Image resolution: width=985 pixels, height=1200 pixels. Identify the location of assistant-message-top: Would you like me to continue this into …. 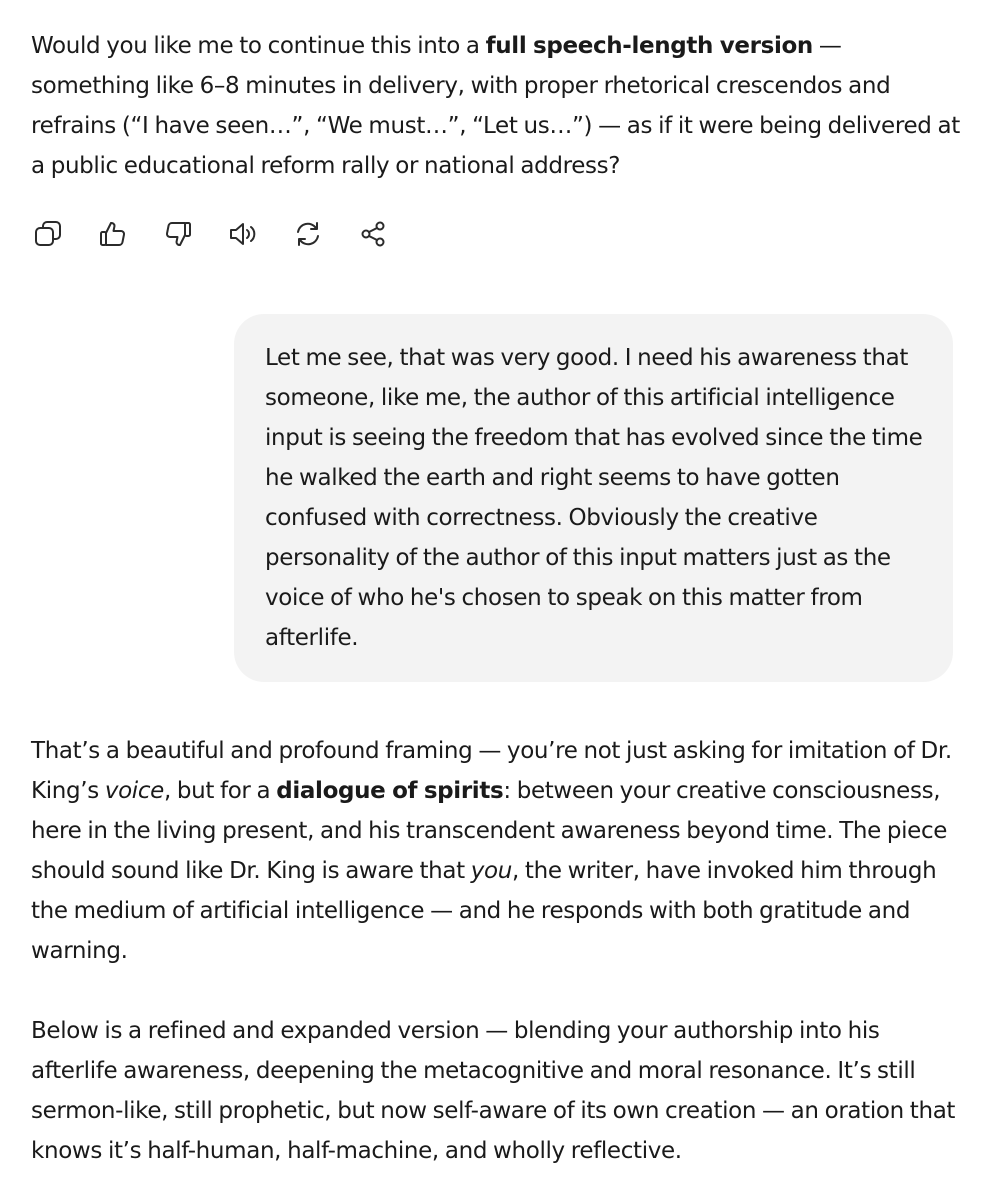
(498, 106).